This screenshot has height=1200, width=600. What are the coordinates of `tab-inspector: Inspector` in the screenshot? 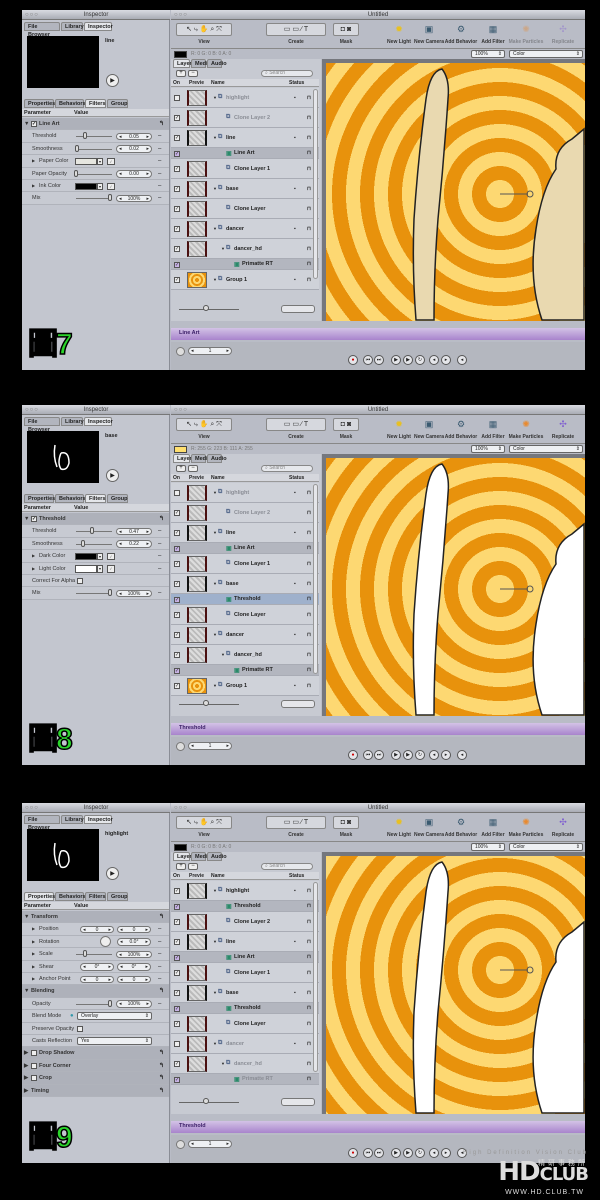 It's located at (98, 421).